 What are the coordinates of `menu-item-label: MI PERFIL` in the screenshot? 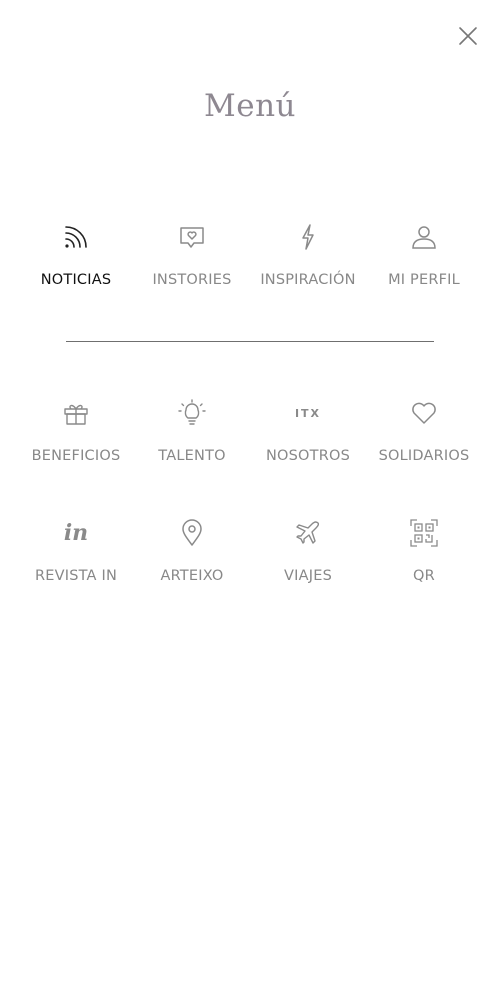 It's located at (424, 280).